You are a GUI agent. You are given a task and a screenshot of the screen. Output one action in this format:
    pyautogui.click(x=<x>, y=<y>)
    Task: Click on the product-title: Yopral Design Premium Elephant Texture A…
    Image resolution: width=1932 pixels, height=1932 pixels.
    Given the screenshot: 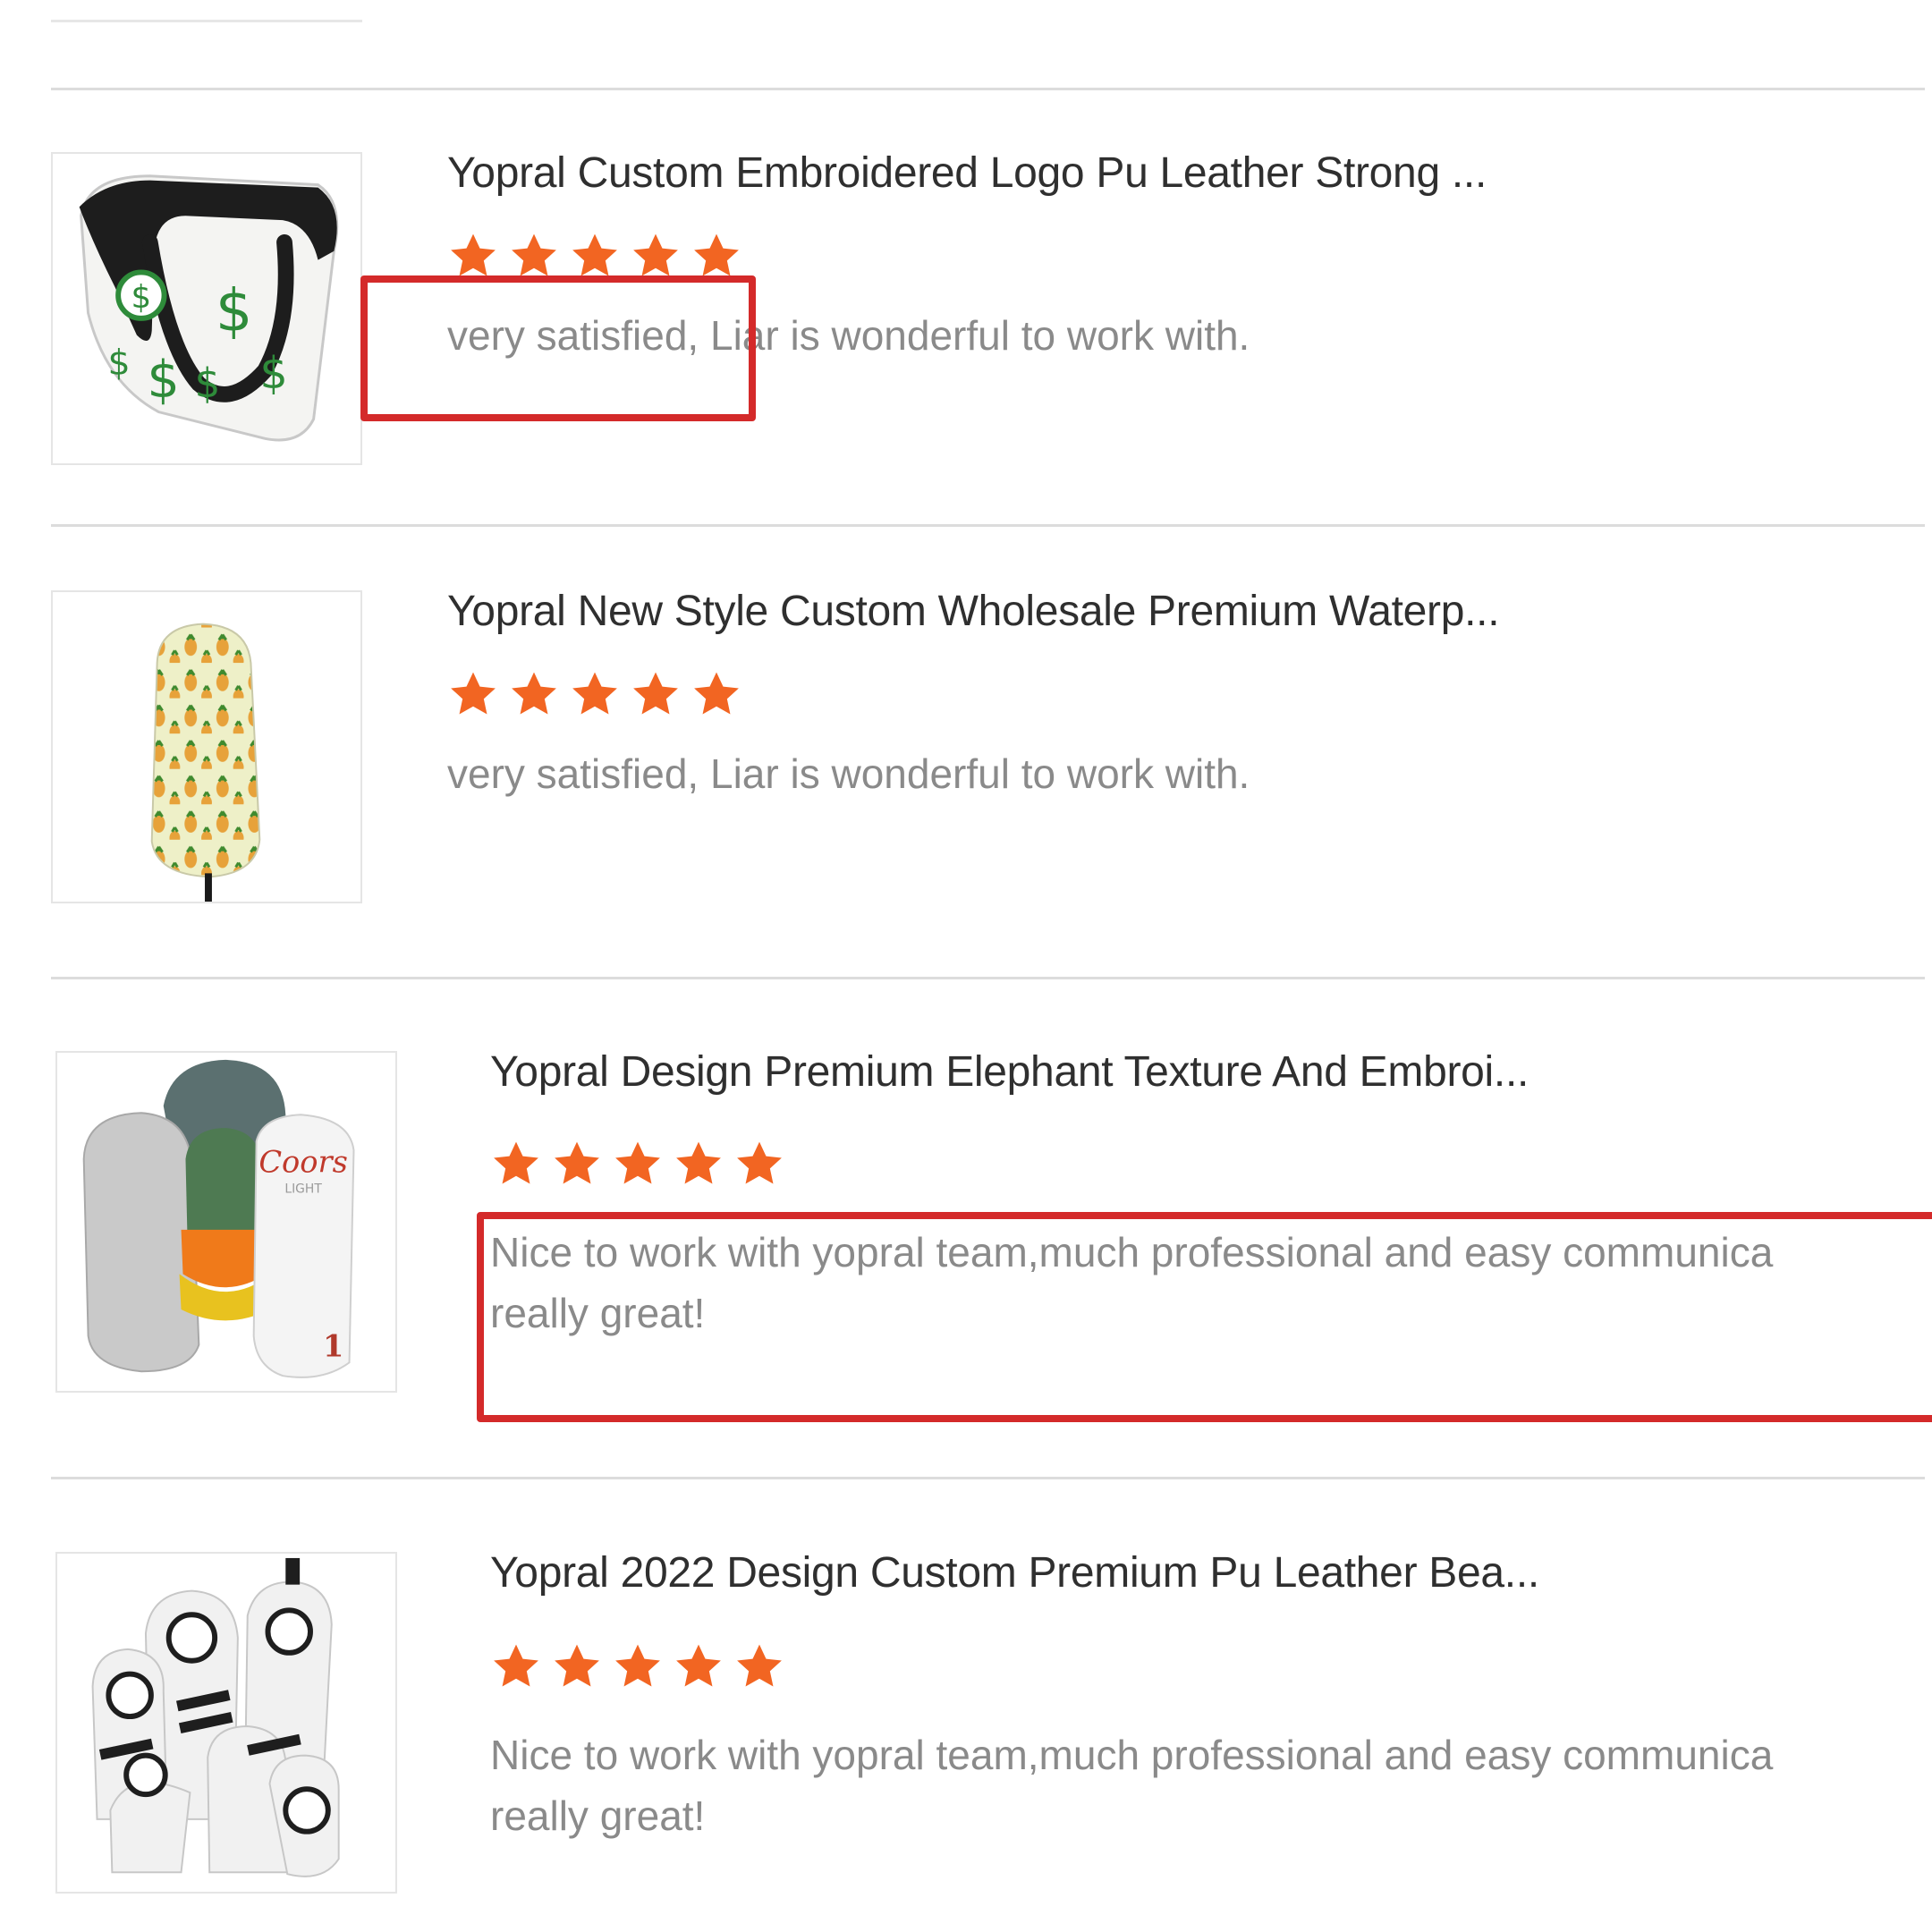 What is the action you would take?
    pyautogui.click(x=1009, y=1072)
    